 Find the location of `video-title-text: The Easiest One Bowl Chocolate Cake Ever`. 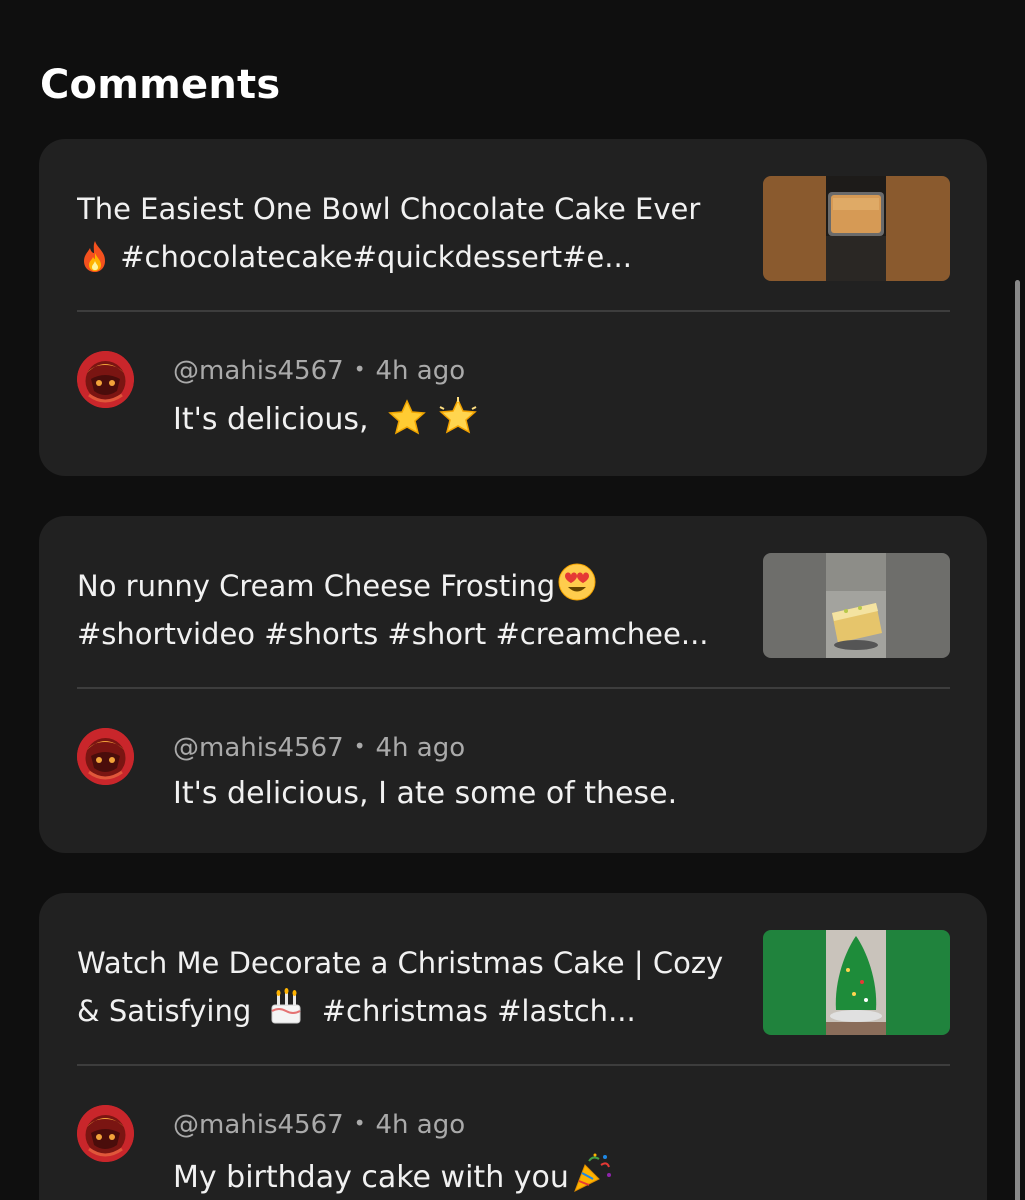

video-title-text: The Easiest One Bowl Chocolate Cake Ever is located at coordinates (389, 209).